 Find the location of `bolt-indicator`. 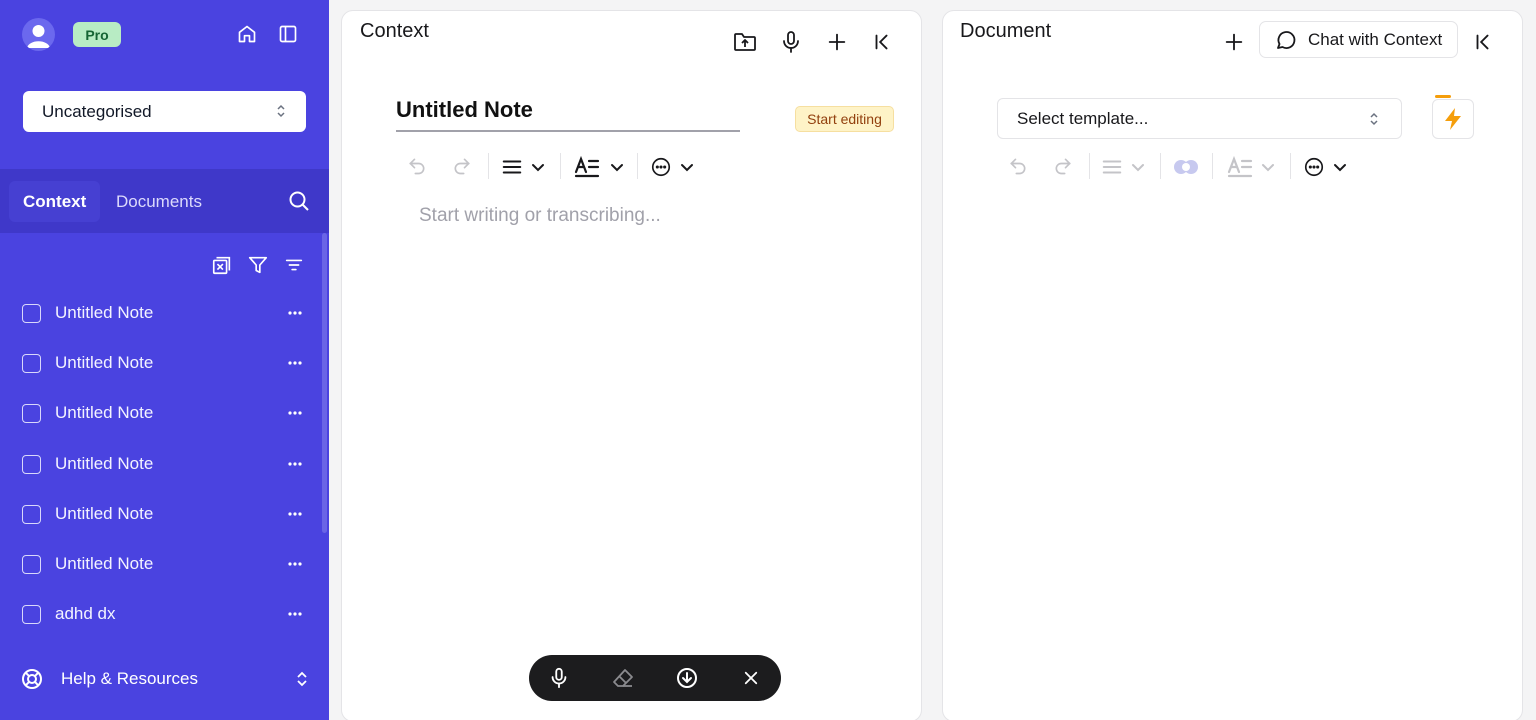

bolt-indicator is located at coordinates (1443, 96).